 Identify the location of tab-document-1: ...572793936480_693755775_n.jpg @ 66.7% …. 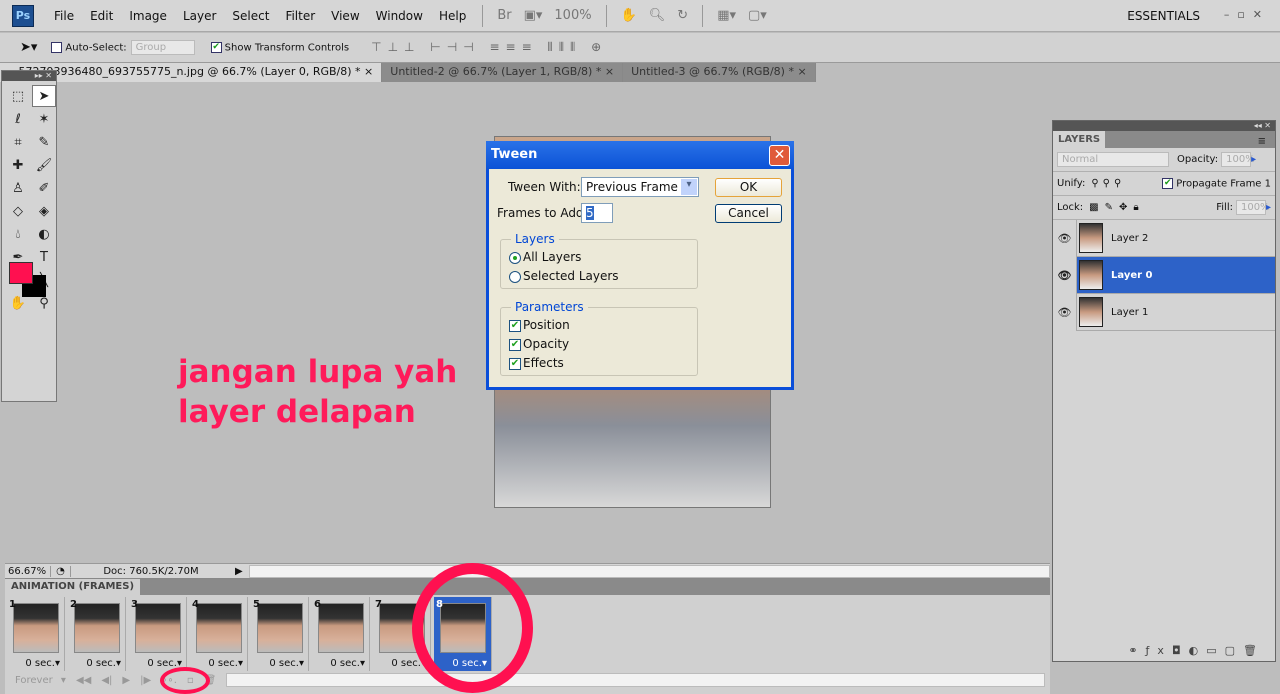
(191, 72).